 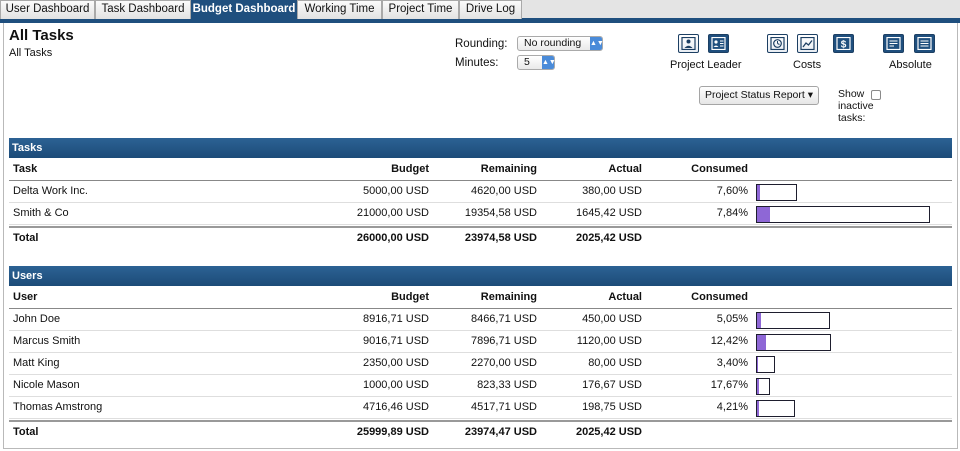 I want to click on users-header-row: User Budget Remaining Actual Consumed, so click(x=480, y=298).